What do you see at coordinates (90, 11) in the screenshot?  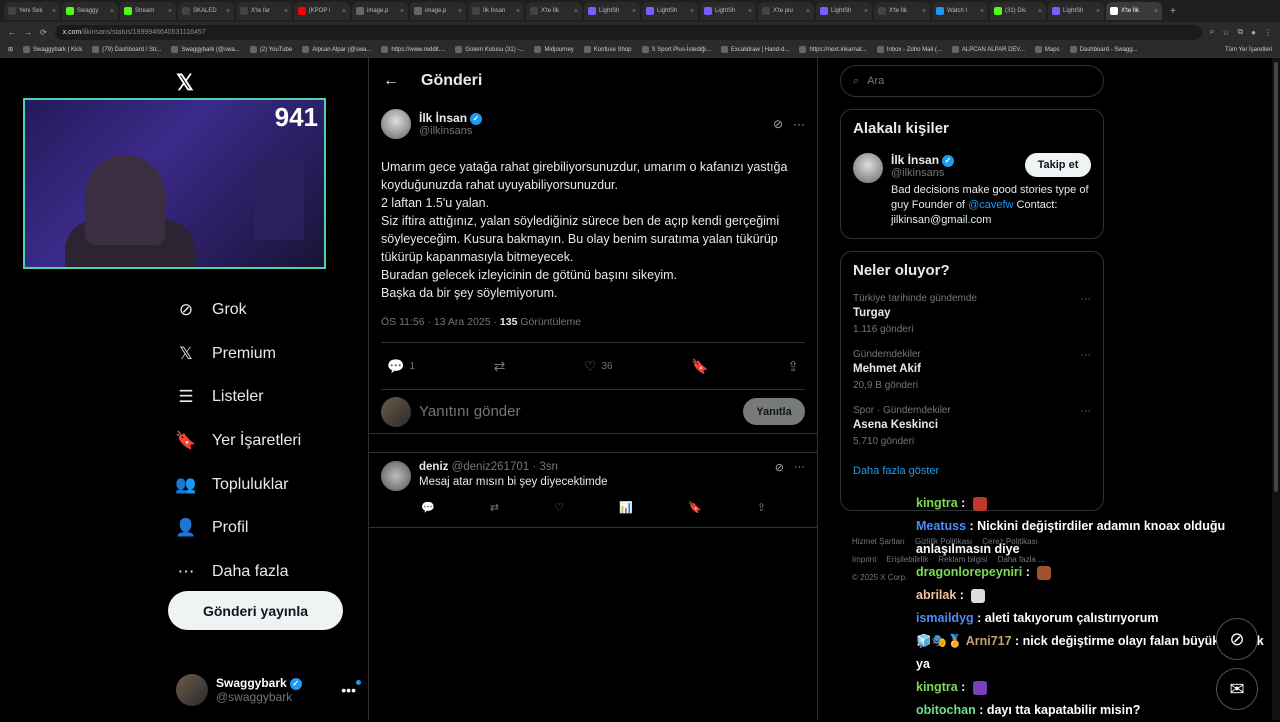 I see `browser-tab: Swaggy ×` at bounding box center [90, 11].